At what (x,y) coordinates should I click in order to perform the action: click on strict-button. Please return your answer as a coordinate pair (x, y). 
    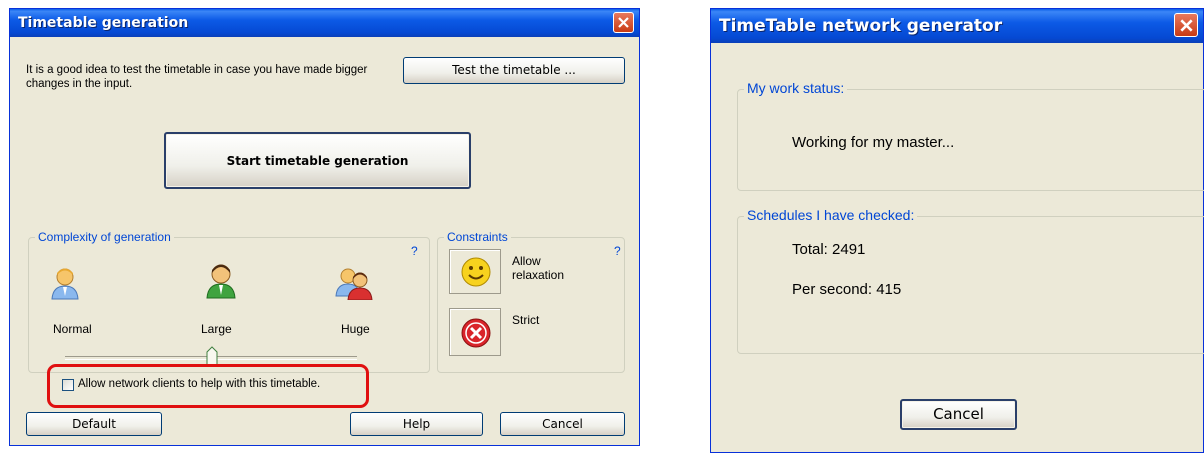
    Looking at the image, I should click on (475, 332).